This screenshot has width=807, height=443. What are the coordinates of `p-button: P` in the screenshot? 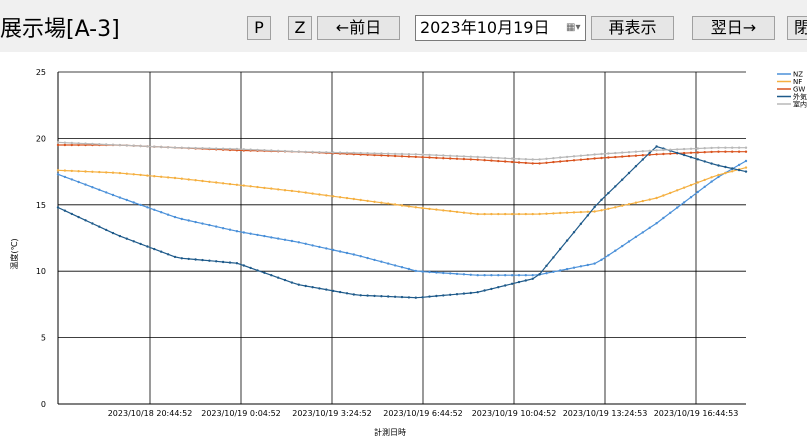 It's located at (259, 28).